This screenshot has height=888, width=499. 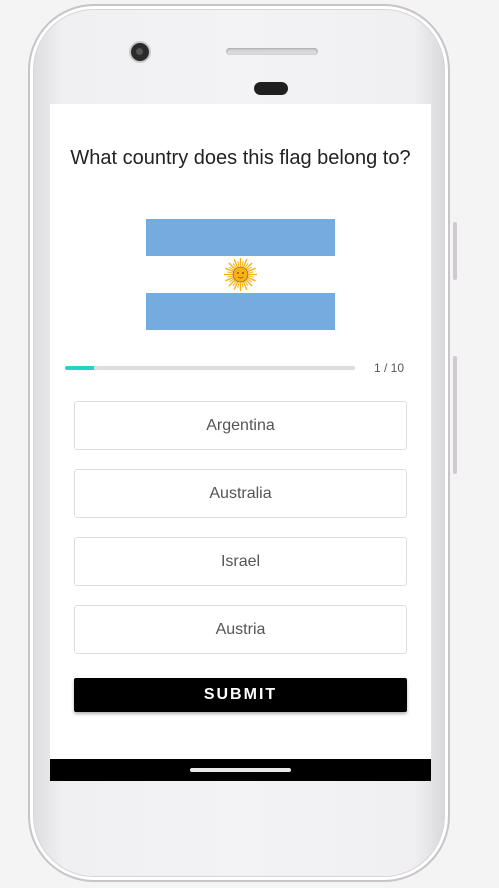 What do you see at coordinates (240, 158) in the screenshot?
I see `question-text: What country does this flag belong to?` at bounding box center [240, 158].